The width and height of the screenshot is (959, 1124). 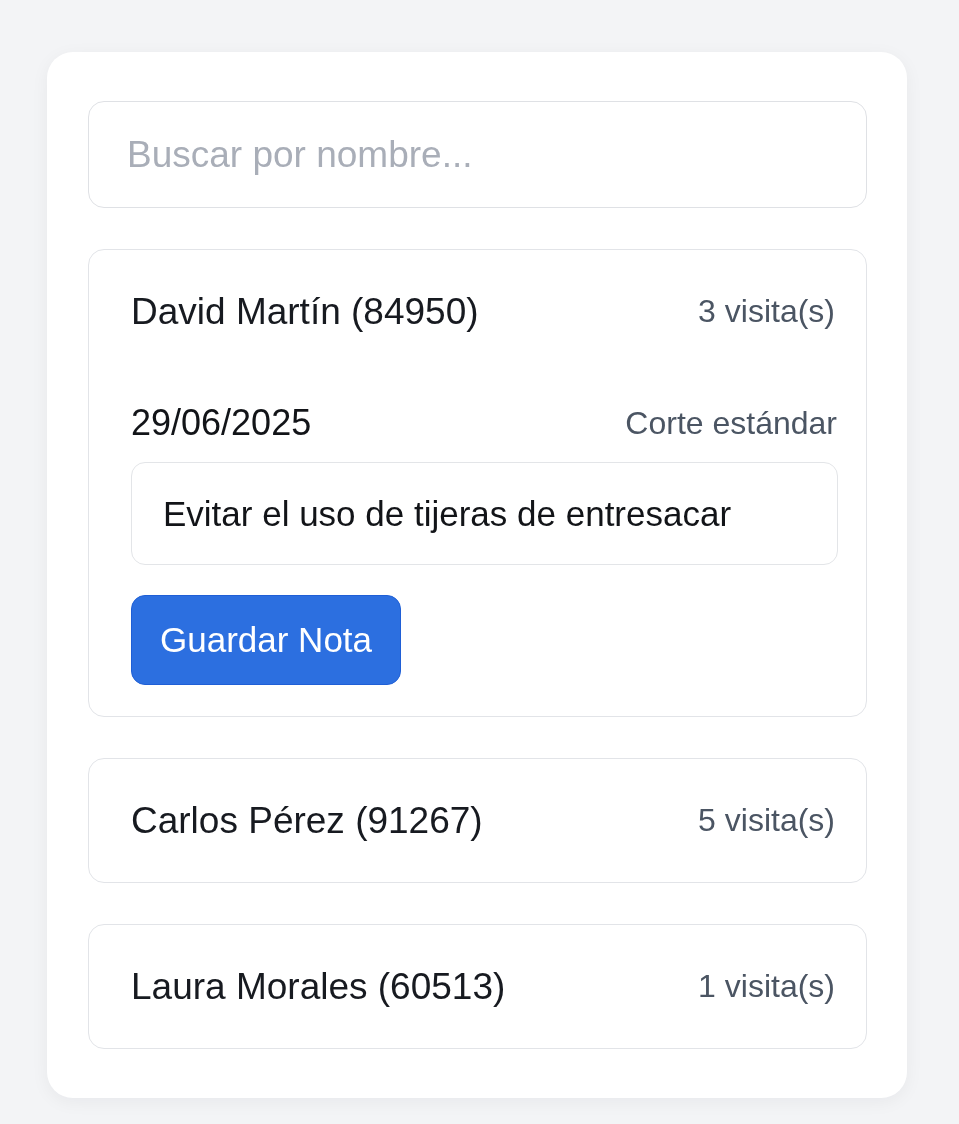 I want to click on save-note-button: Guardar Nota, so click(x=266, y=640).